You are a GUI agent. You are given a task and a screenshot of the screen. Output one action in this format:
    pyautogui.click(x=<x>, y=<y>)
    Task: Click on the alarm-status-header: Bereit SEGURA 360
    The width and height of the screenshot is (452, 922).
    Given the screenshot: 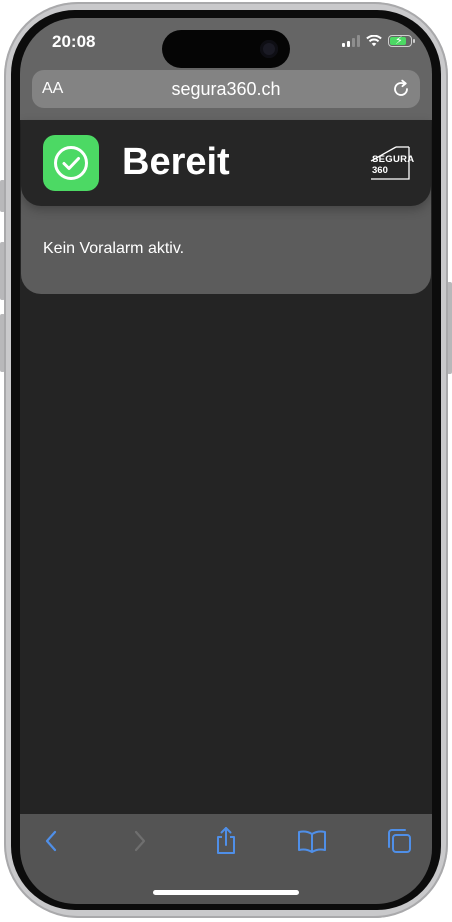 What is the action you would take?
    pyautogui.click(x=226, y=163)
    